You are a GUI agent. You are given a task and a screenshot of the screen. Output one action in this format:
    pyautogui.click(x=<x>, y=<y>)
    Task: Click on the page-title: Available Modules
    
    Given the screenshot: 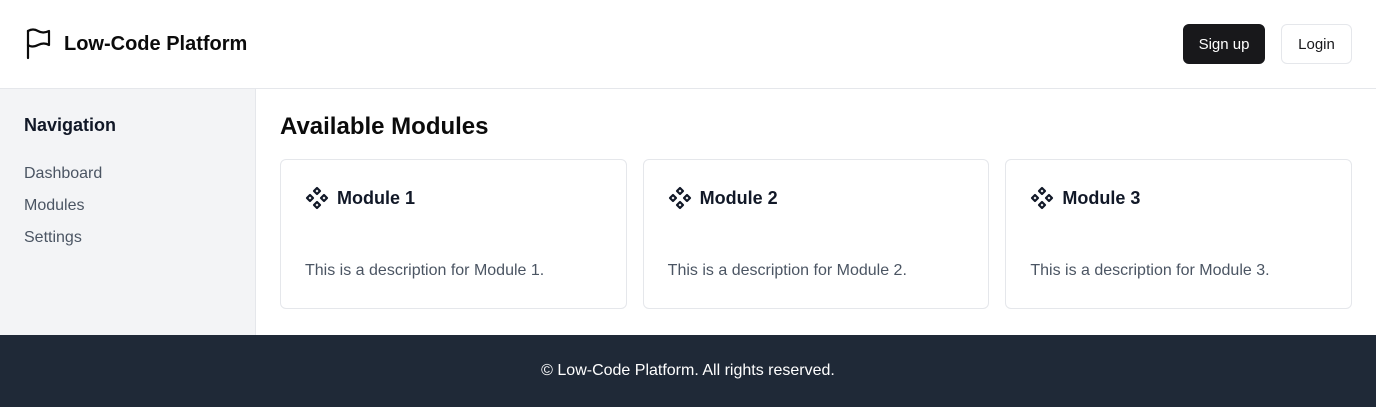 What is the action you would take?
    pyautogui.click(x=384, y=126)
    